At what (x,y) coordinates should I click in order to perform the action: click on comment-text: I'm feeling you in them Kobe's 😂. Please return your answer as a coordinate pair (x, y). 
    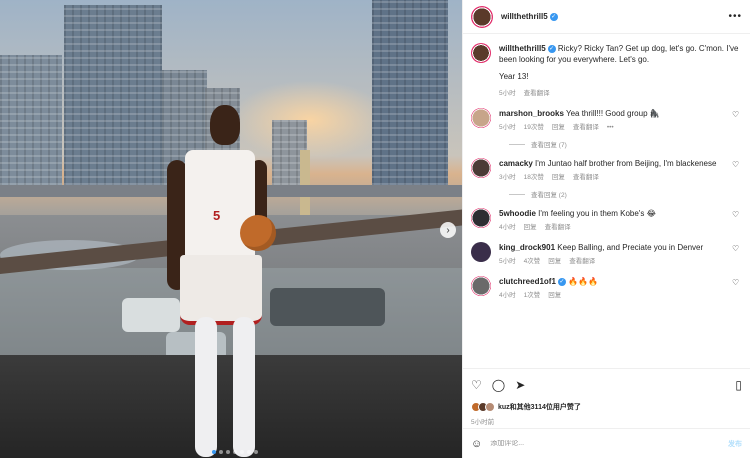
    Looking at the image, I should click on (597, 213).